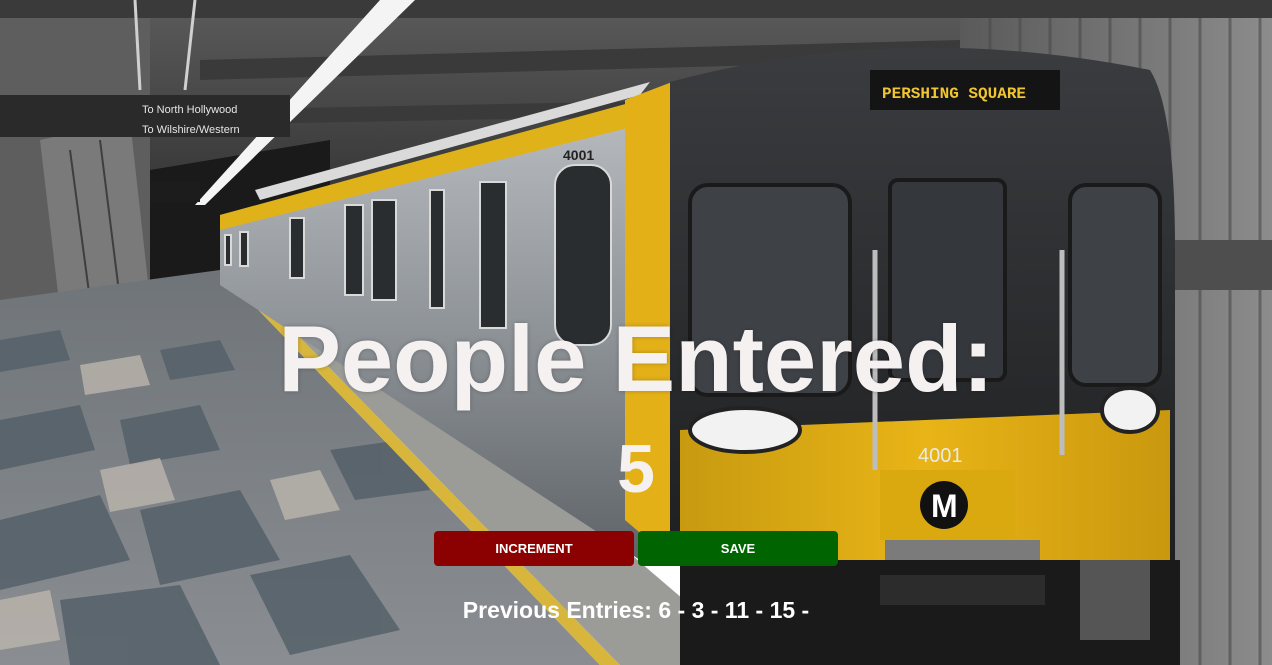 This screenshot has height=665, width=1272. What do you see at coordinates (636, 358) in the screenshot?
I see `page-title: People Entered:` at bounding box center [636, 358].